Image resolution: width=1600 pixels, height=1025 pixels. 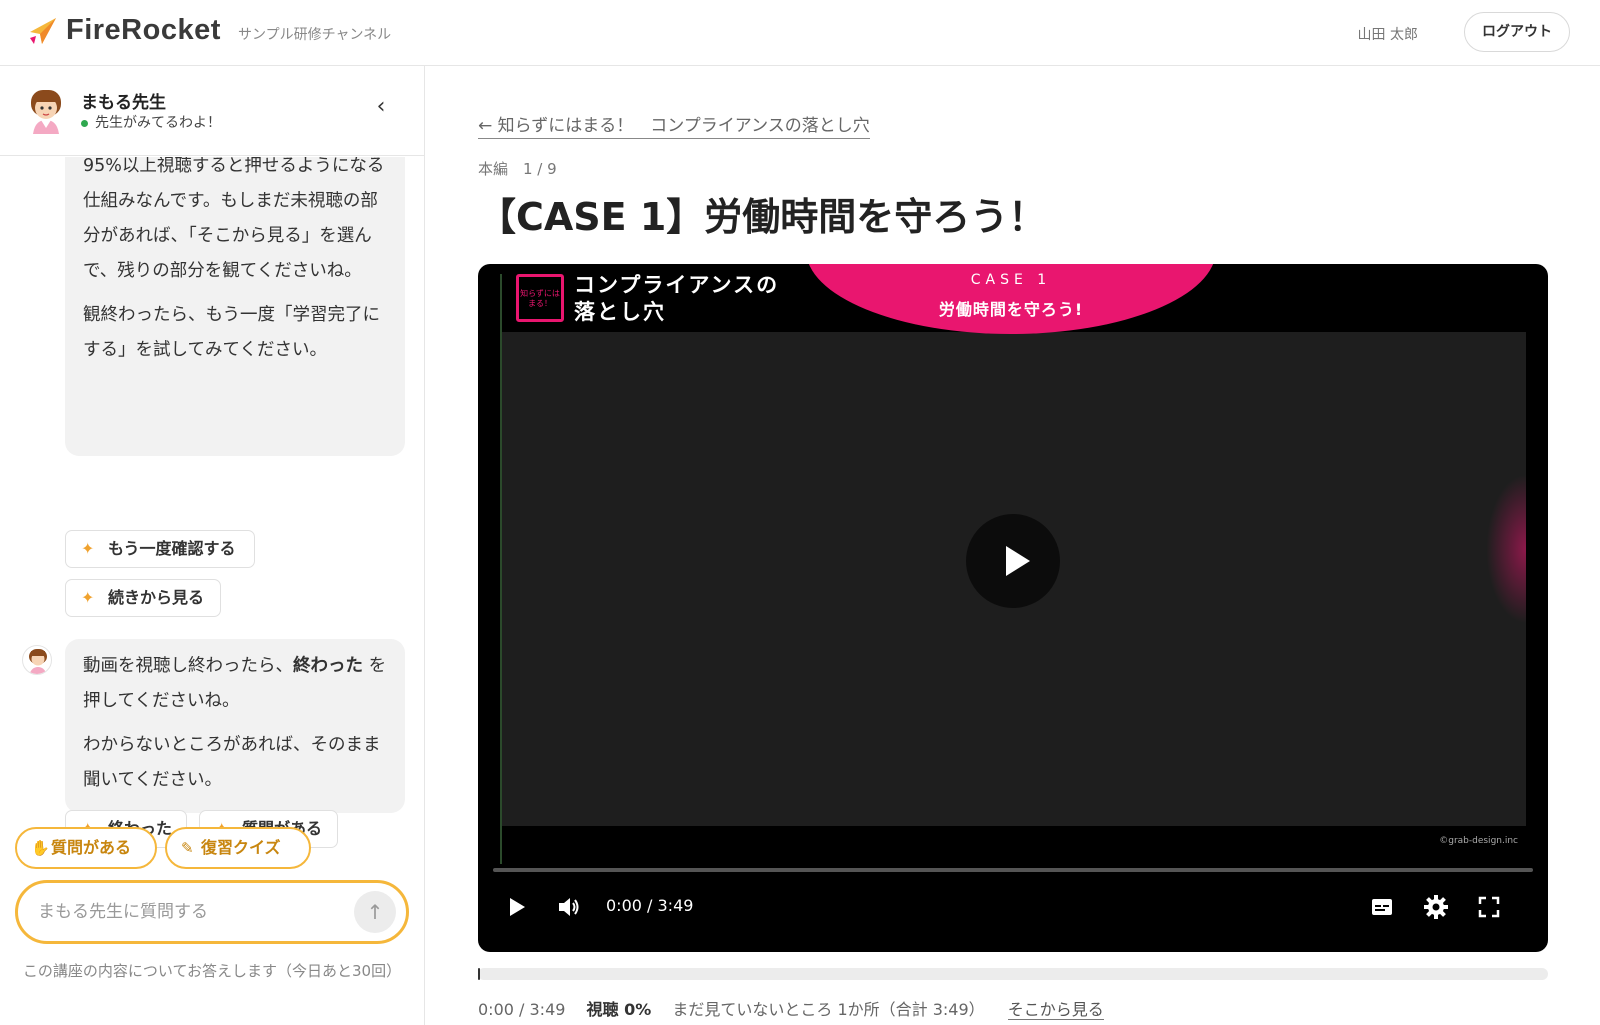 What do you see at coordinates (569, 907) in the screenshot?
I see `volume-icon` at bounding box center [569, 907].